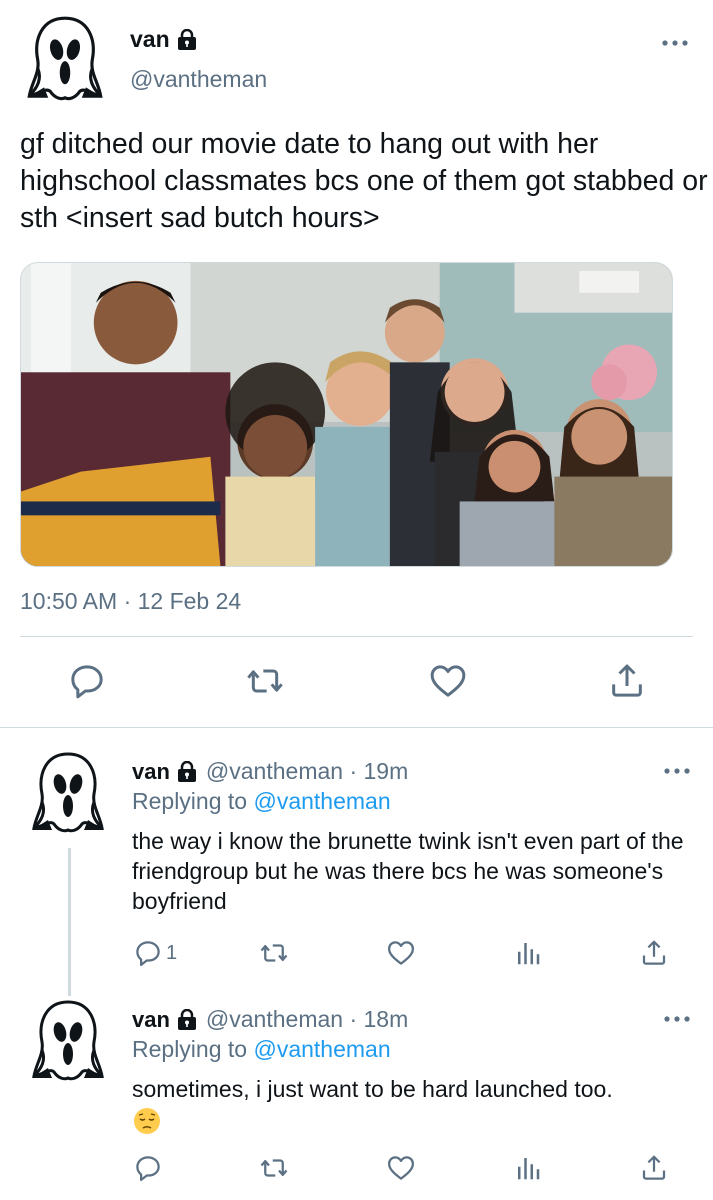 The height and width of the screenshot is (1200, 713). What do you see at coordinates (172, 953) in the screenshot?
I see `reply-count: 1` at bounding box center [172, 953].